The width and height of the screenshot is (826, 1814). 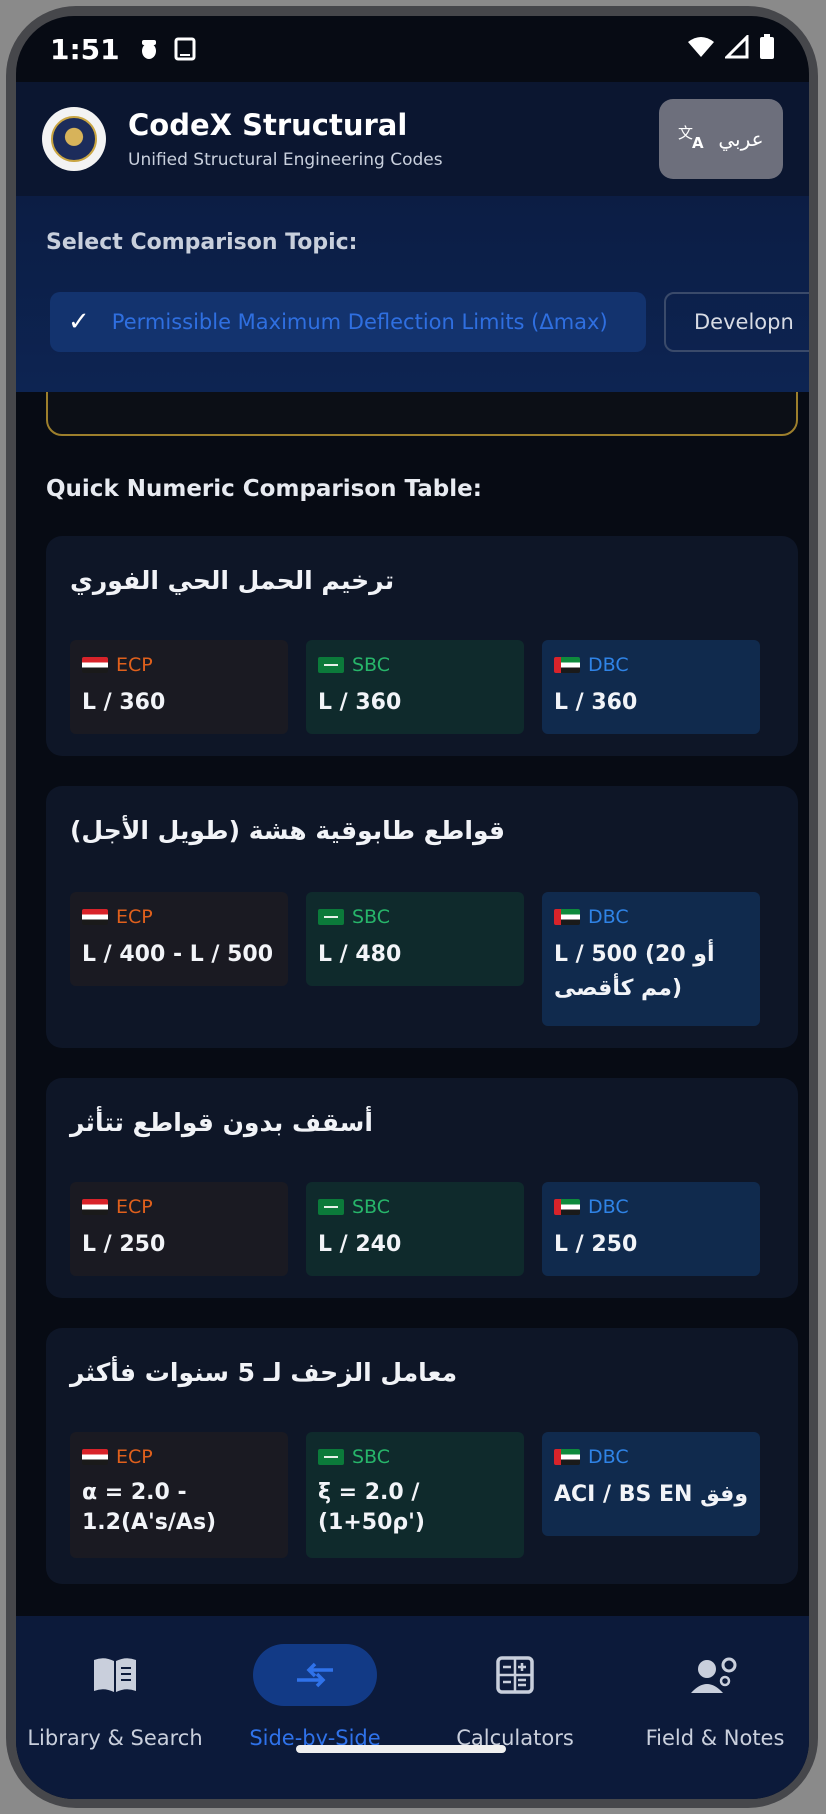 I want to click on dbc-value: L / 250, so click(x=596, y=1244).